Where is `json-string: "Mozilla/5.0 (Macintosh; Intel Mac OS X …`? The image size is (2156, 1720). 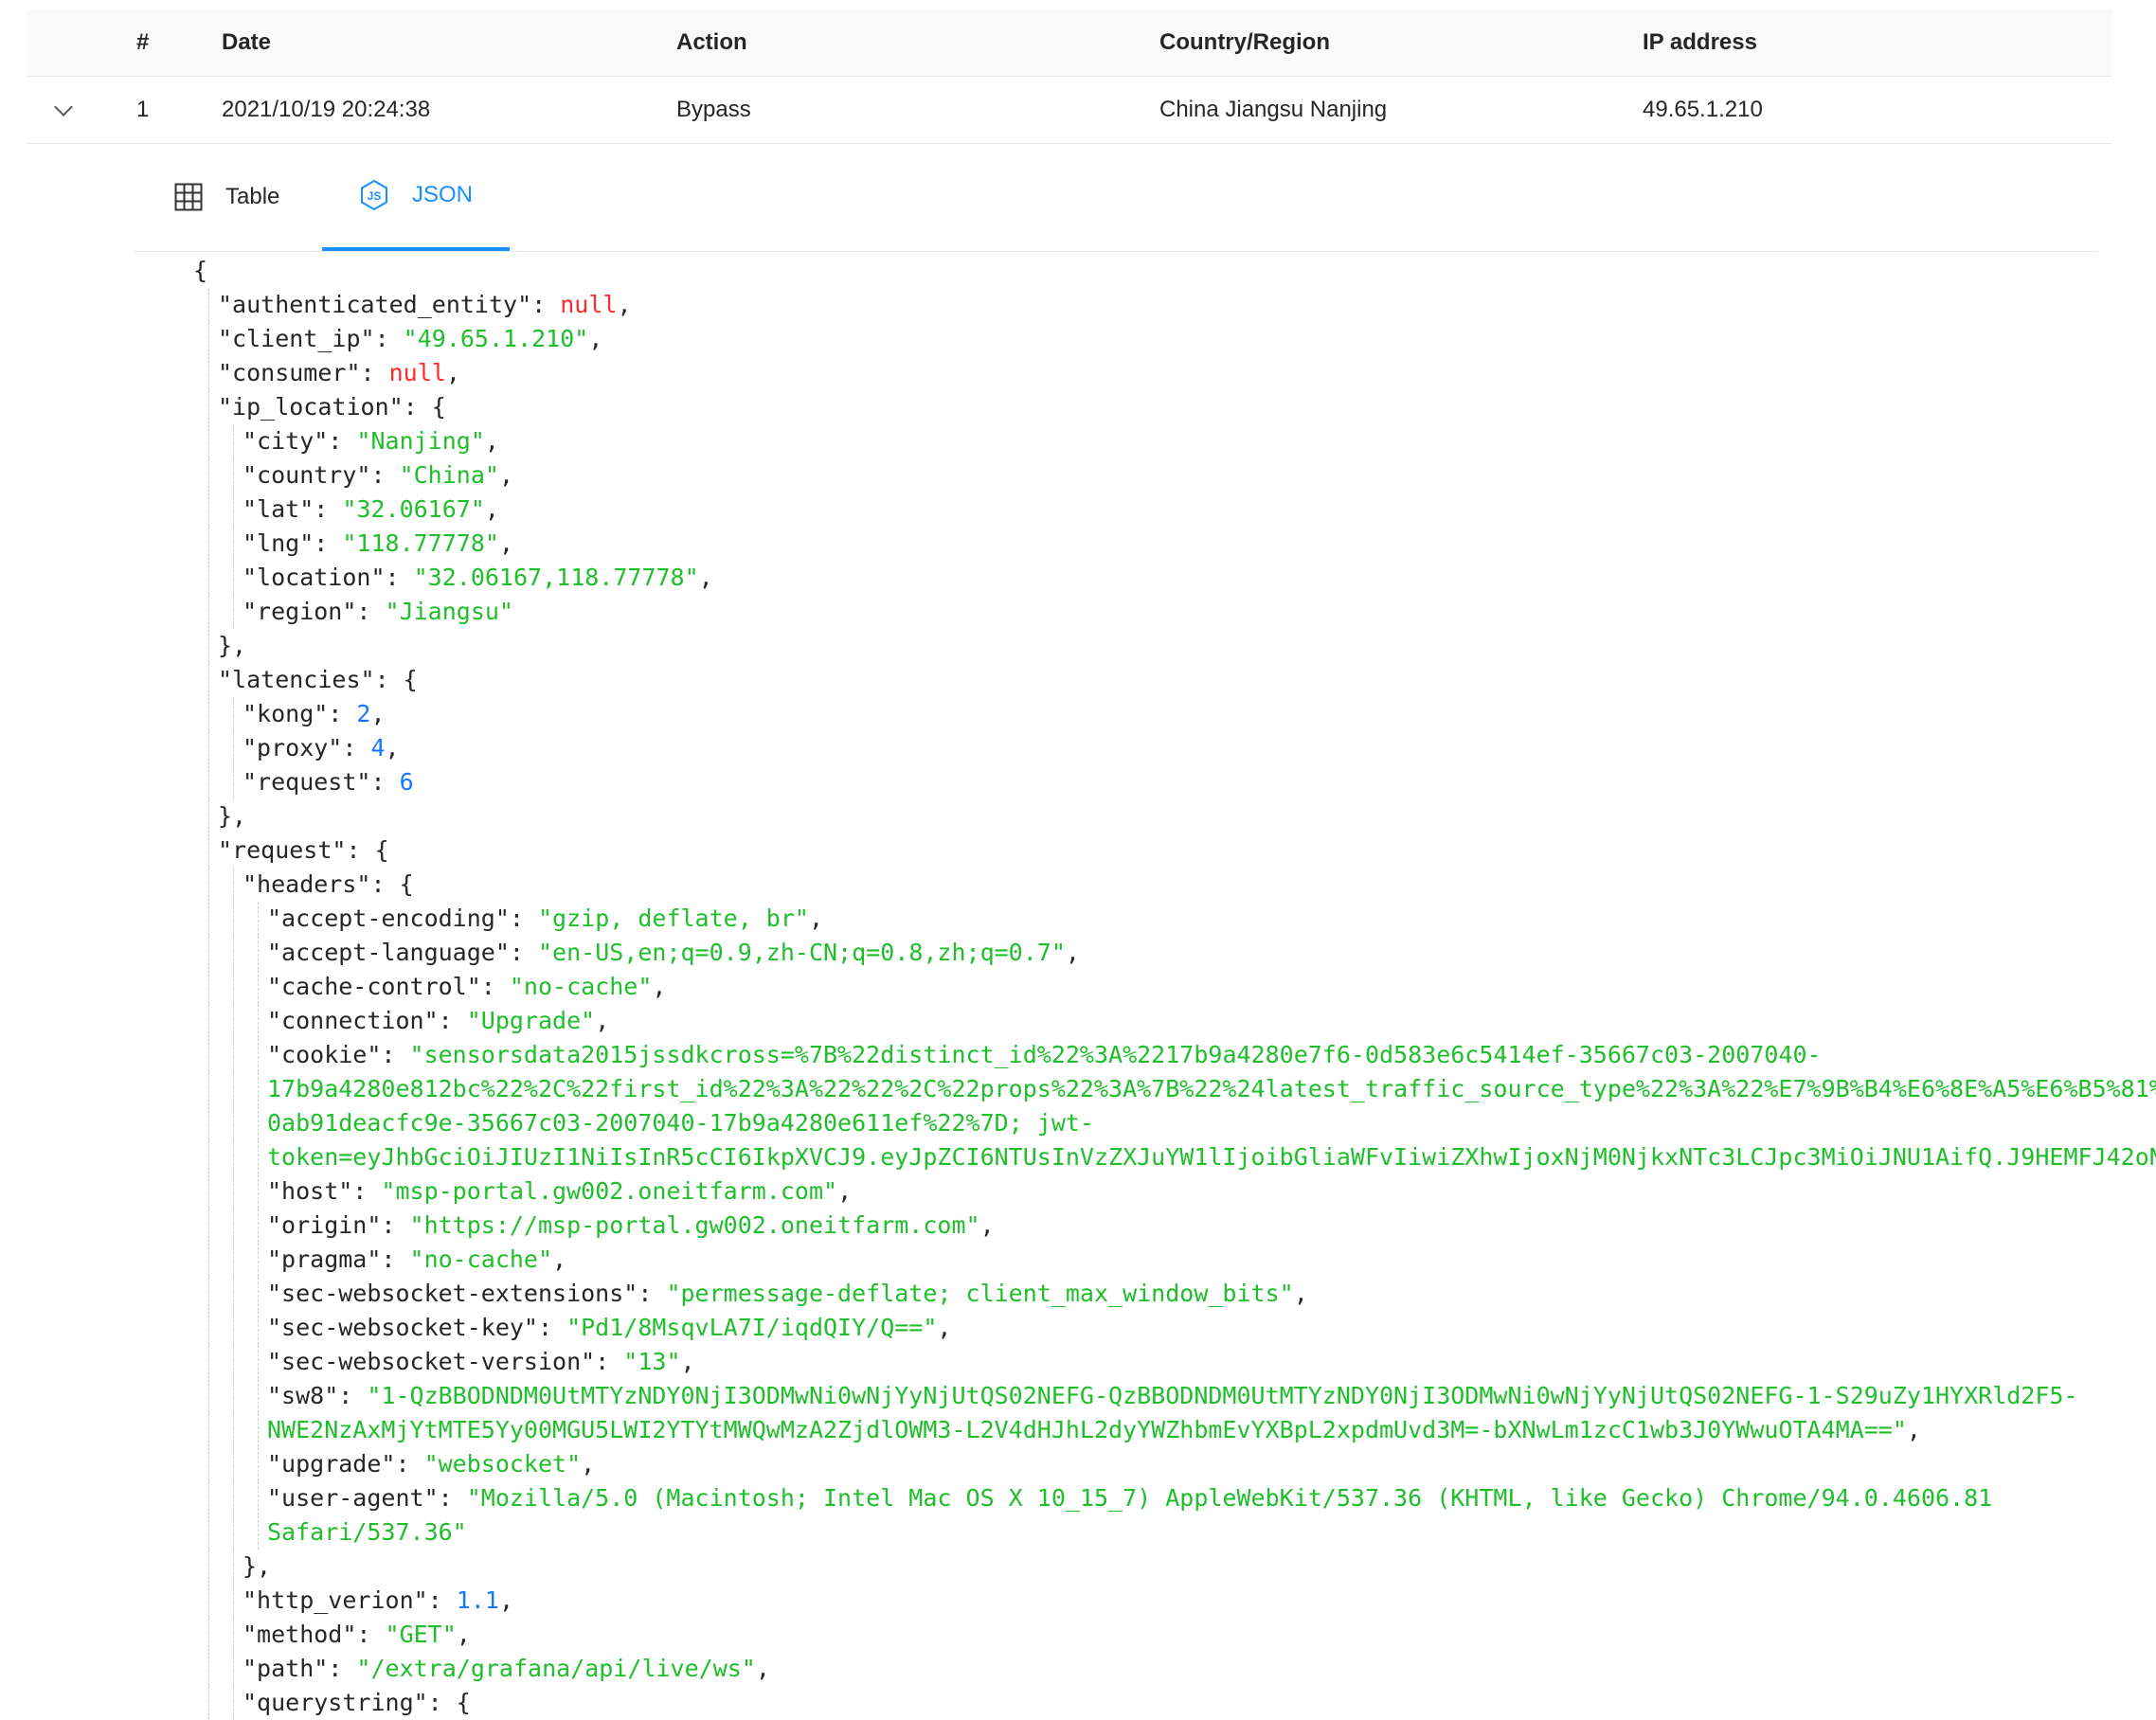
json-string: "Mozilla/5.0 (Macintosh; Intel Mac OS X … is located at coordinates (1230, 1498).